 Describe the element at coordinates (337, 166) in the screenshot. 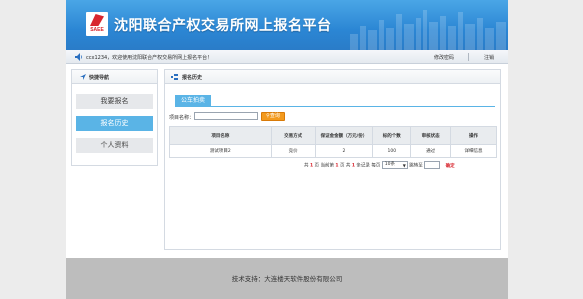

I see `pager-current-page: 1` at that location.